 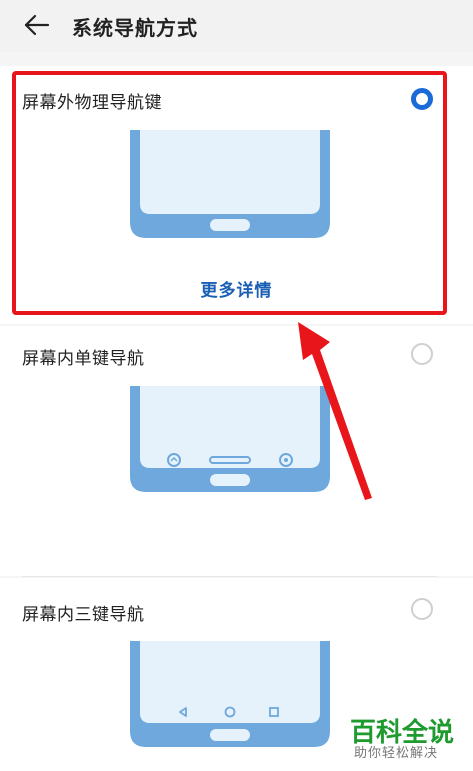 What do you see at coordinates (422, 99) in the screenshot?
I see `radio-physical` at bounding box center [422, 99].